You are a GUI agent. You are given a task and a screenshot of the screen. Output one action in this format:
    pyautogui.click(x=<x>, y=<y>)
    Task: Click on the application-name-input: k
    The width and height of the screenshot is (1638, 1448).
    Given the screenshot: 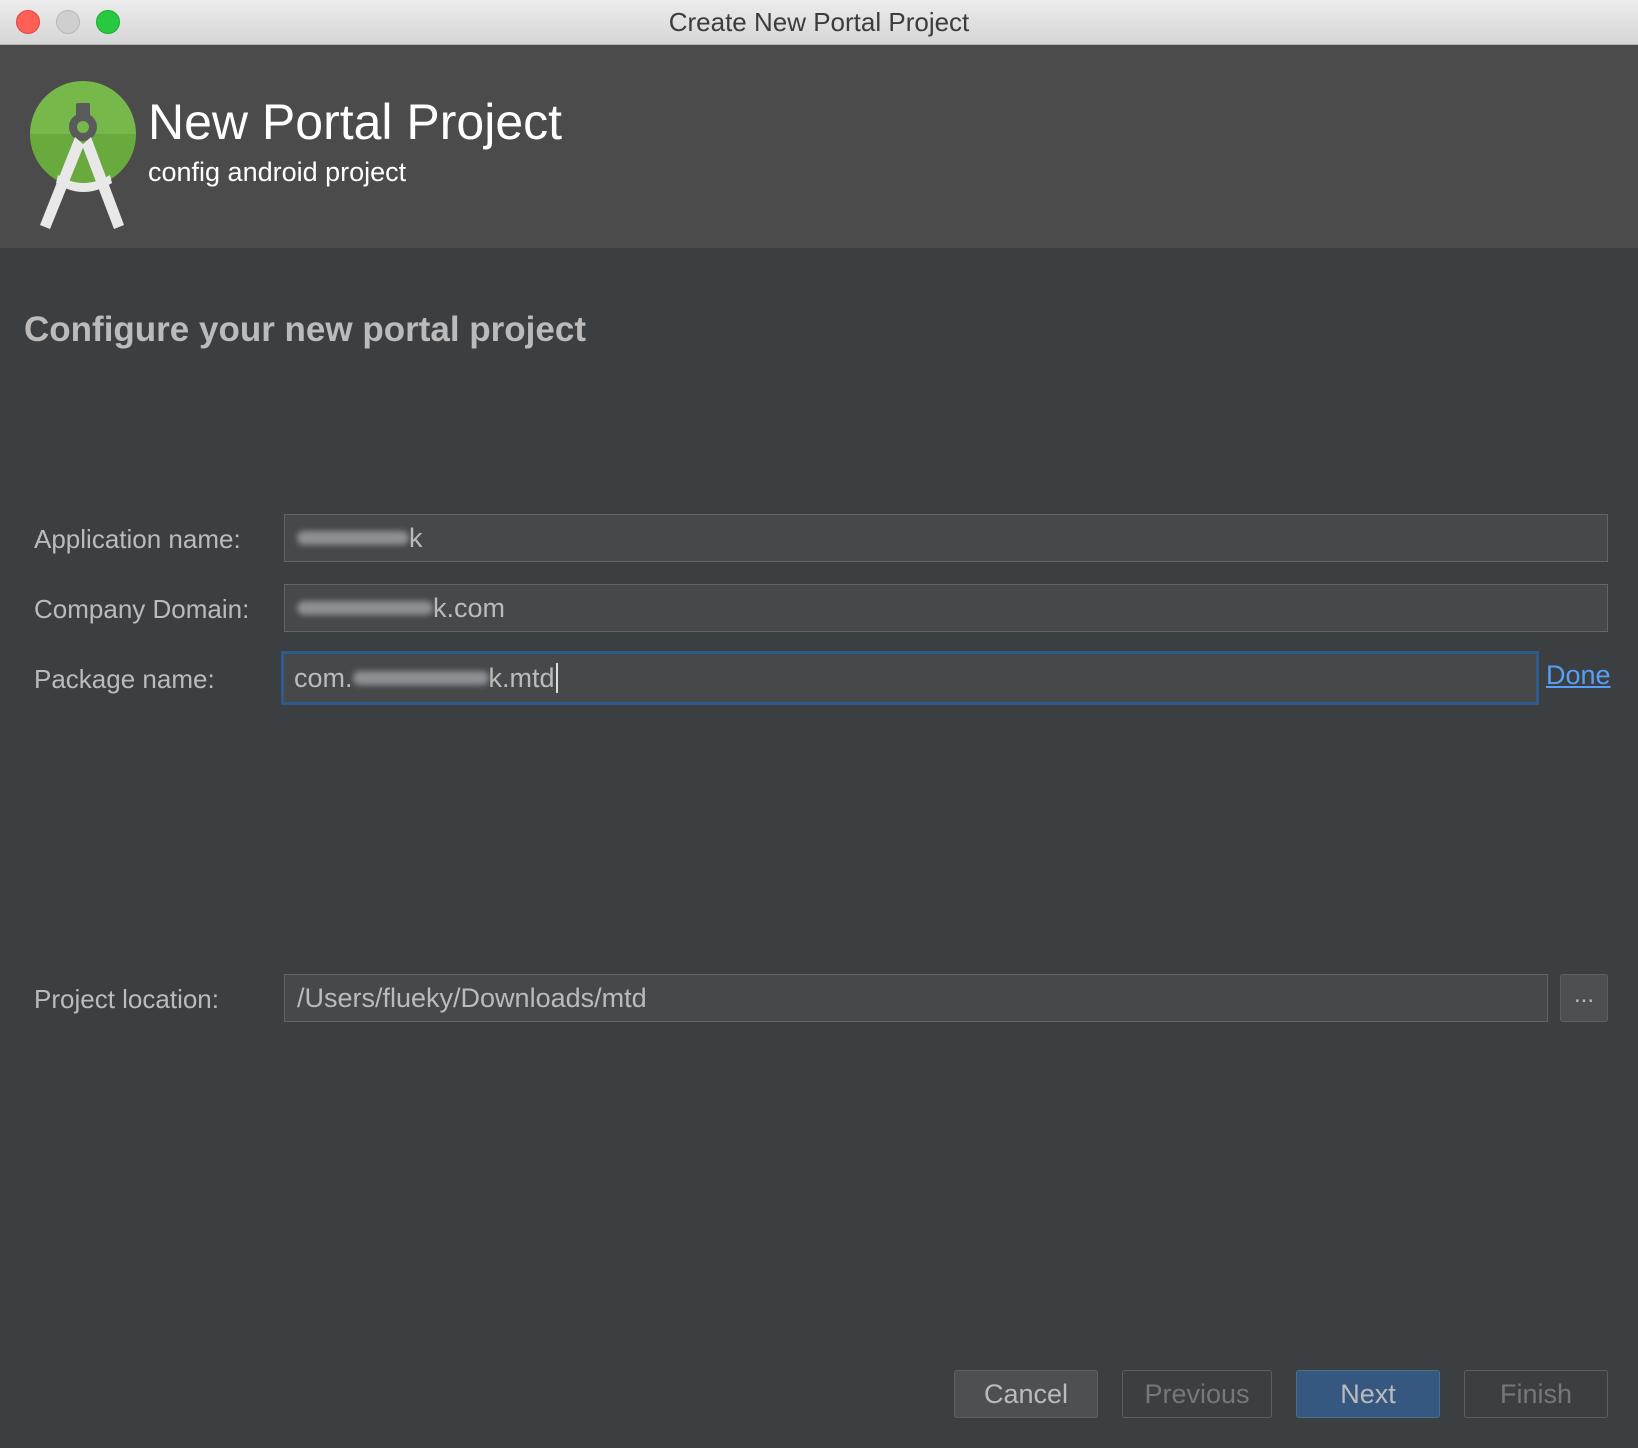 What is the action you would take?
    pyautogui.click(x=946, y=538)
    